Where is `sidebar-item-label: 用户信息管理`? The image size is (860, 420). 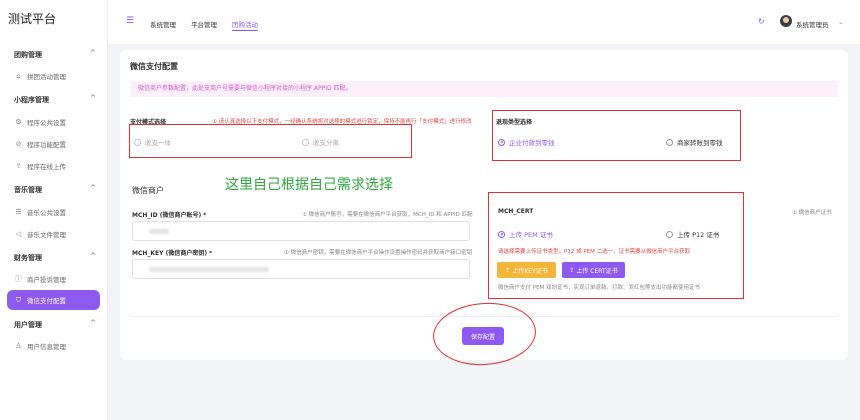
sidebar-item-label: 用户信息管理 is located at coordinates (46, 347).